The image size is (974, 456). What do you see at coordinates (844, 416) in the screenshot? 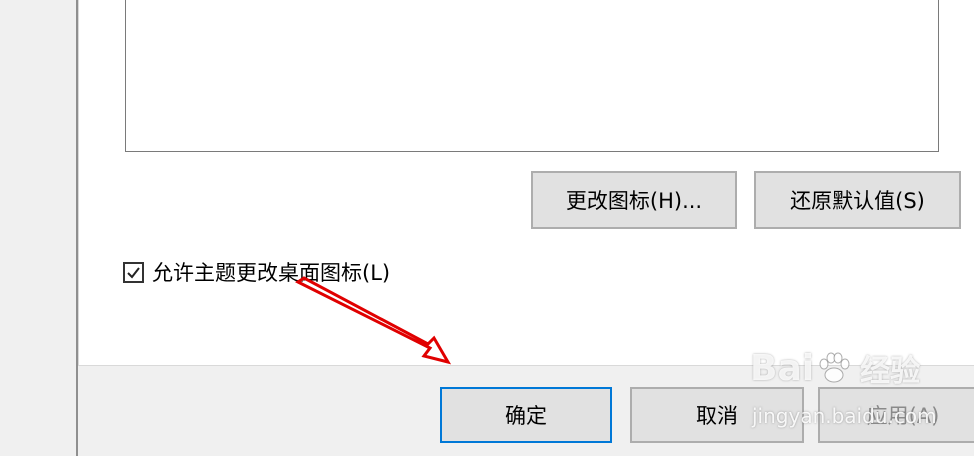
I see `watermark-url: jingyan.baidu.com` at bounding box center [844, 416].